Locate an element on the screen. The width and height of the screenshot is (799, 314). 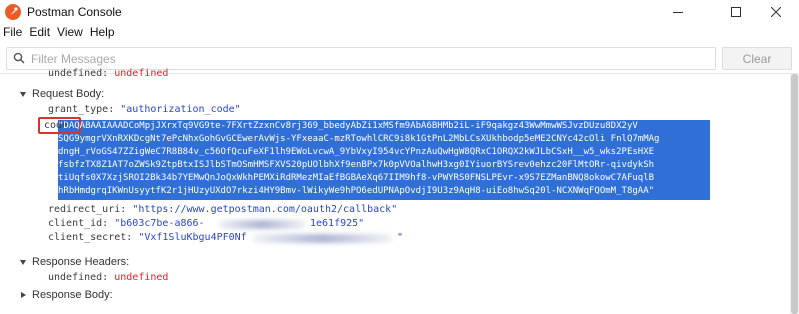
client-id-entry: client_id: "b603c7be-a866- is located at coordinates (126, 223).